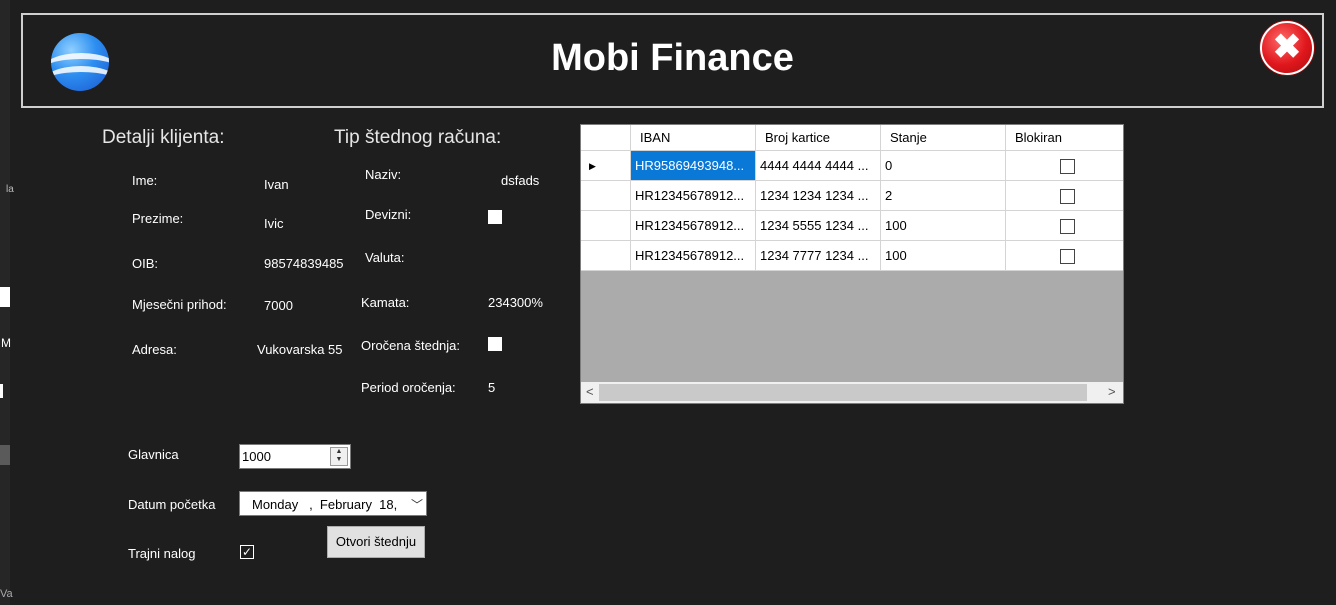 The width and height of the screenshot is (1336, 605). Describe the element at coordinates (158, 218) in the screenshot. I see `client-surname-label: Prezime:` at that location.